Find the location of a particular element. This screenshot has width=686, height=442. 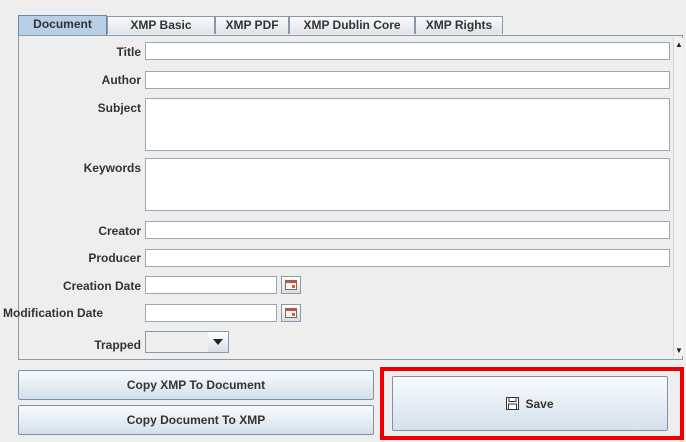

chevron-down-icon is located at coordinates (218, 342).